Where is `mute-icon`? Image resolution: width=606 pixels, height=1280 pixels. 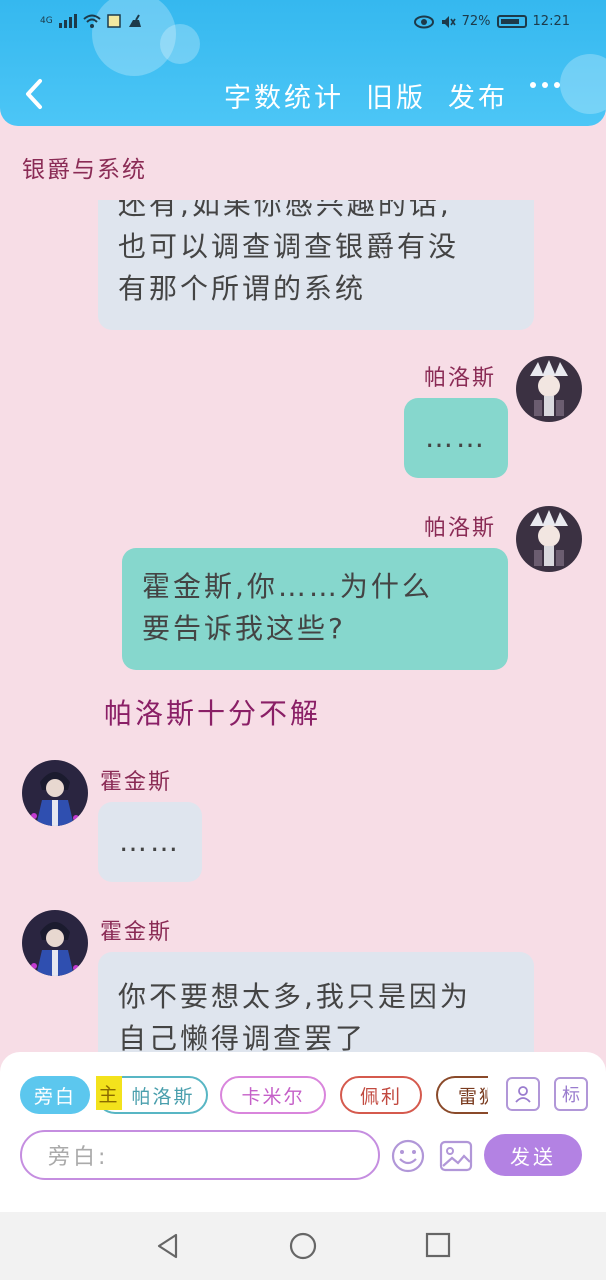
mute-icon is located at coordinates (448, 21).